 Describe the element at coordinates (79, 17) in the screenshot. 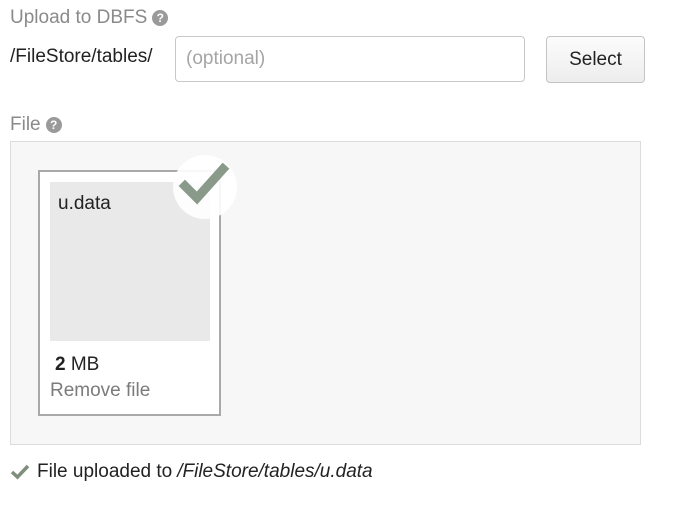

I see `upload-label-text: Upload to DBFS` at that location.